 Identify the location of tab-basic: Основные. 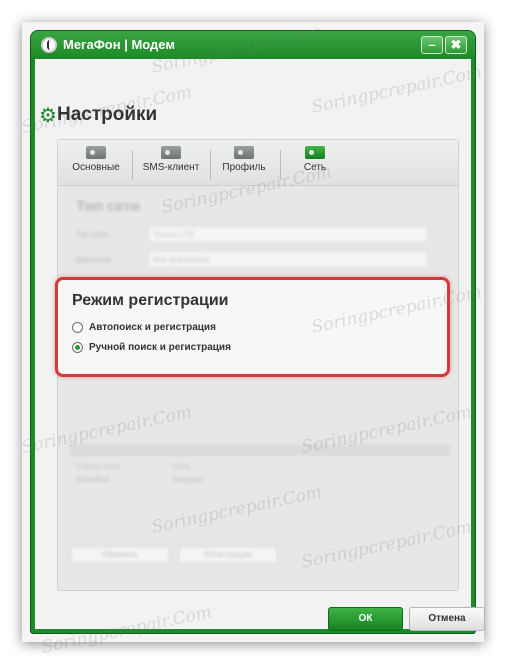
(96, 165).